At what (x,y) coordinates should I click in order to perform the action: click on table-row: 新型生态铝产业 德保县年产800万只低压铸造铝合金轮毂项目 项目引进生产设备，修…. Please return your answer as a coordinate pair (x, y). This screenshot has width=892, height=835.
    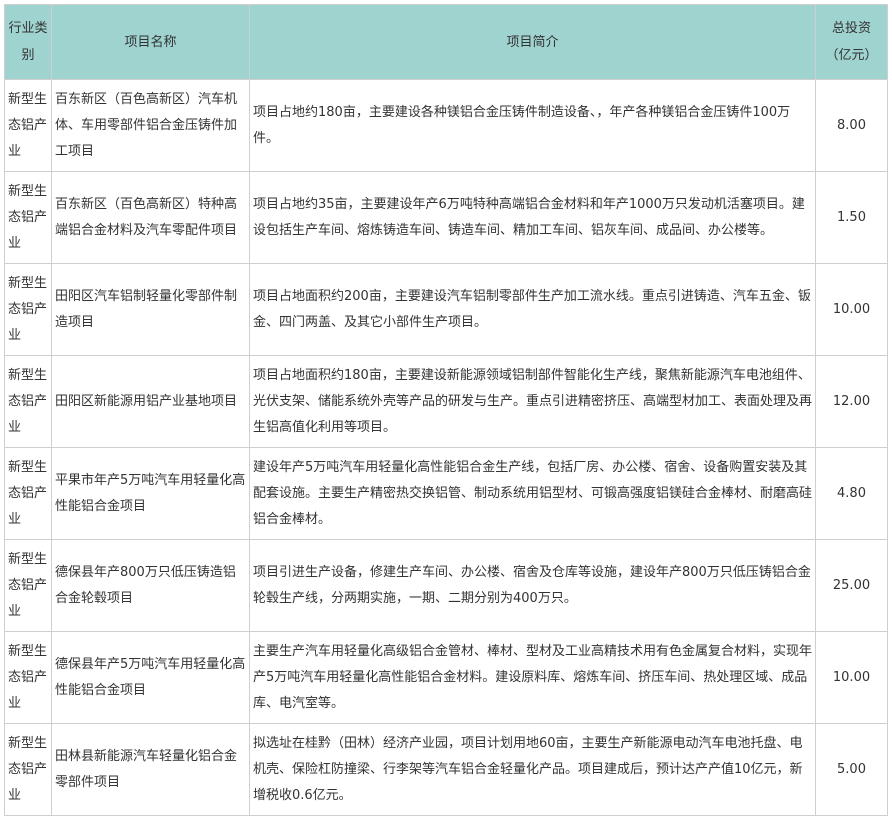
    Looking at the image, I should click on (446, 585).